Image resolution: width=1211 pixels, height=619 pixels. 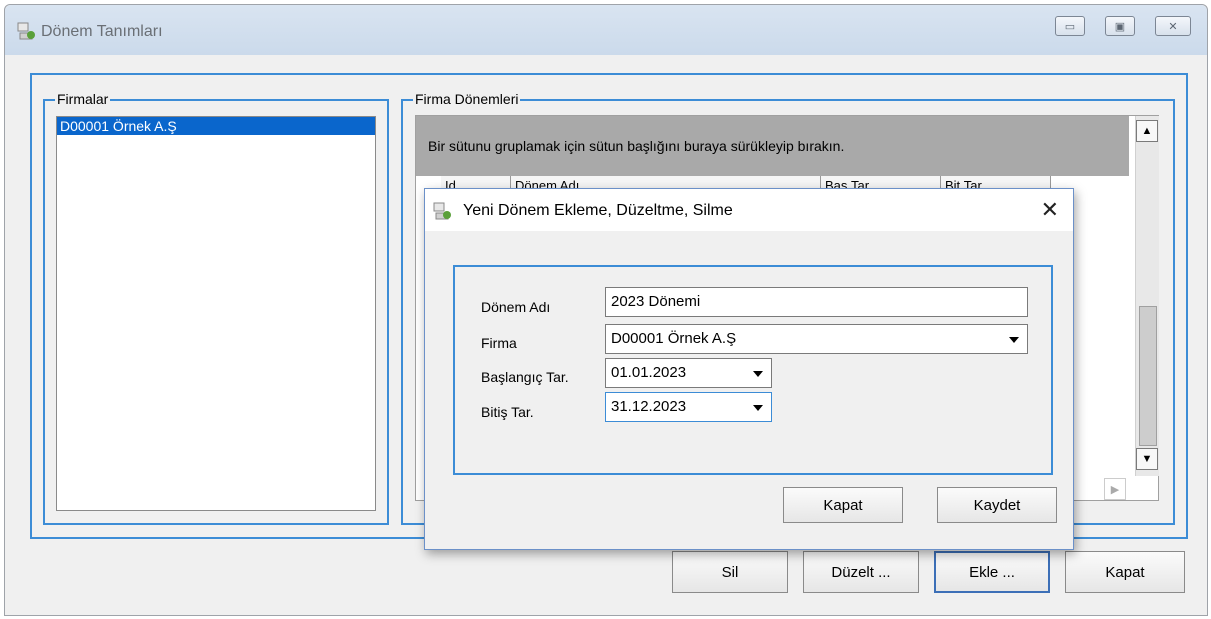 I want to click on dialog-kaydet-button: Kaydet, so click(x=997, y=505).